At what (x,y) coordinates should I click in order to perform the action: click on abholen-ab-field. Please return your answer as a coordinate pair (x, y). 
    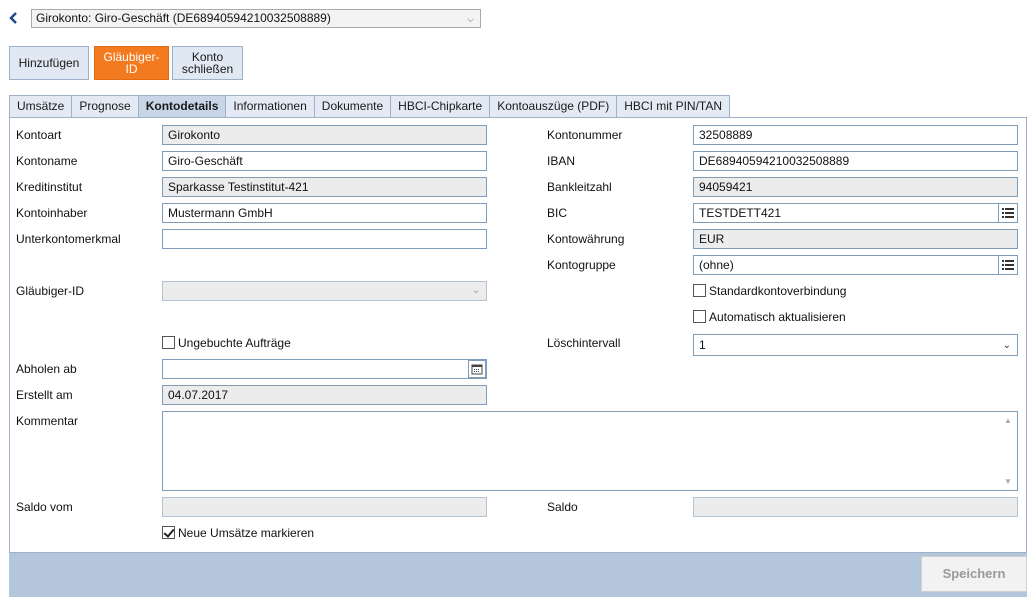
    Looking at the image, I should click on (324, 369).